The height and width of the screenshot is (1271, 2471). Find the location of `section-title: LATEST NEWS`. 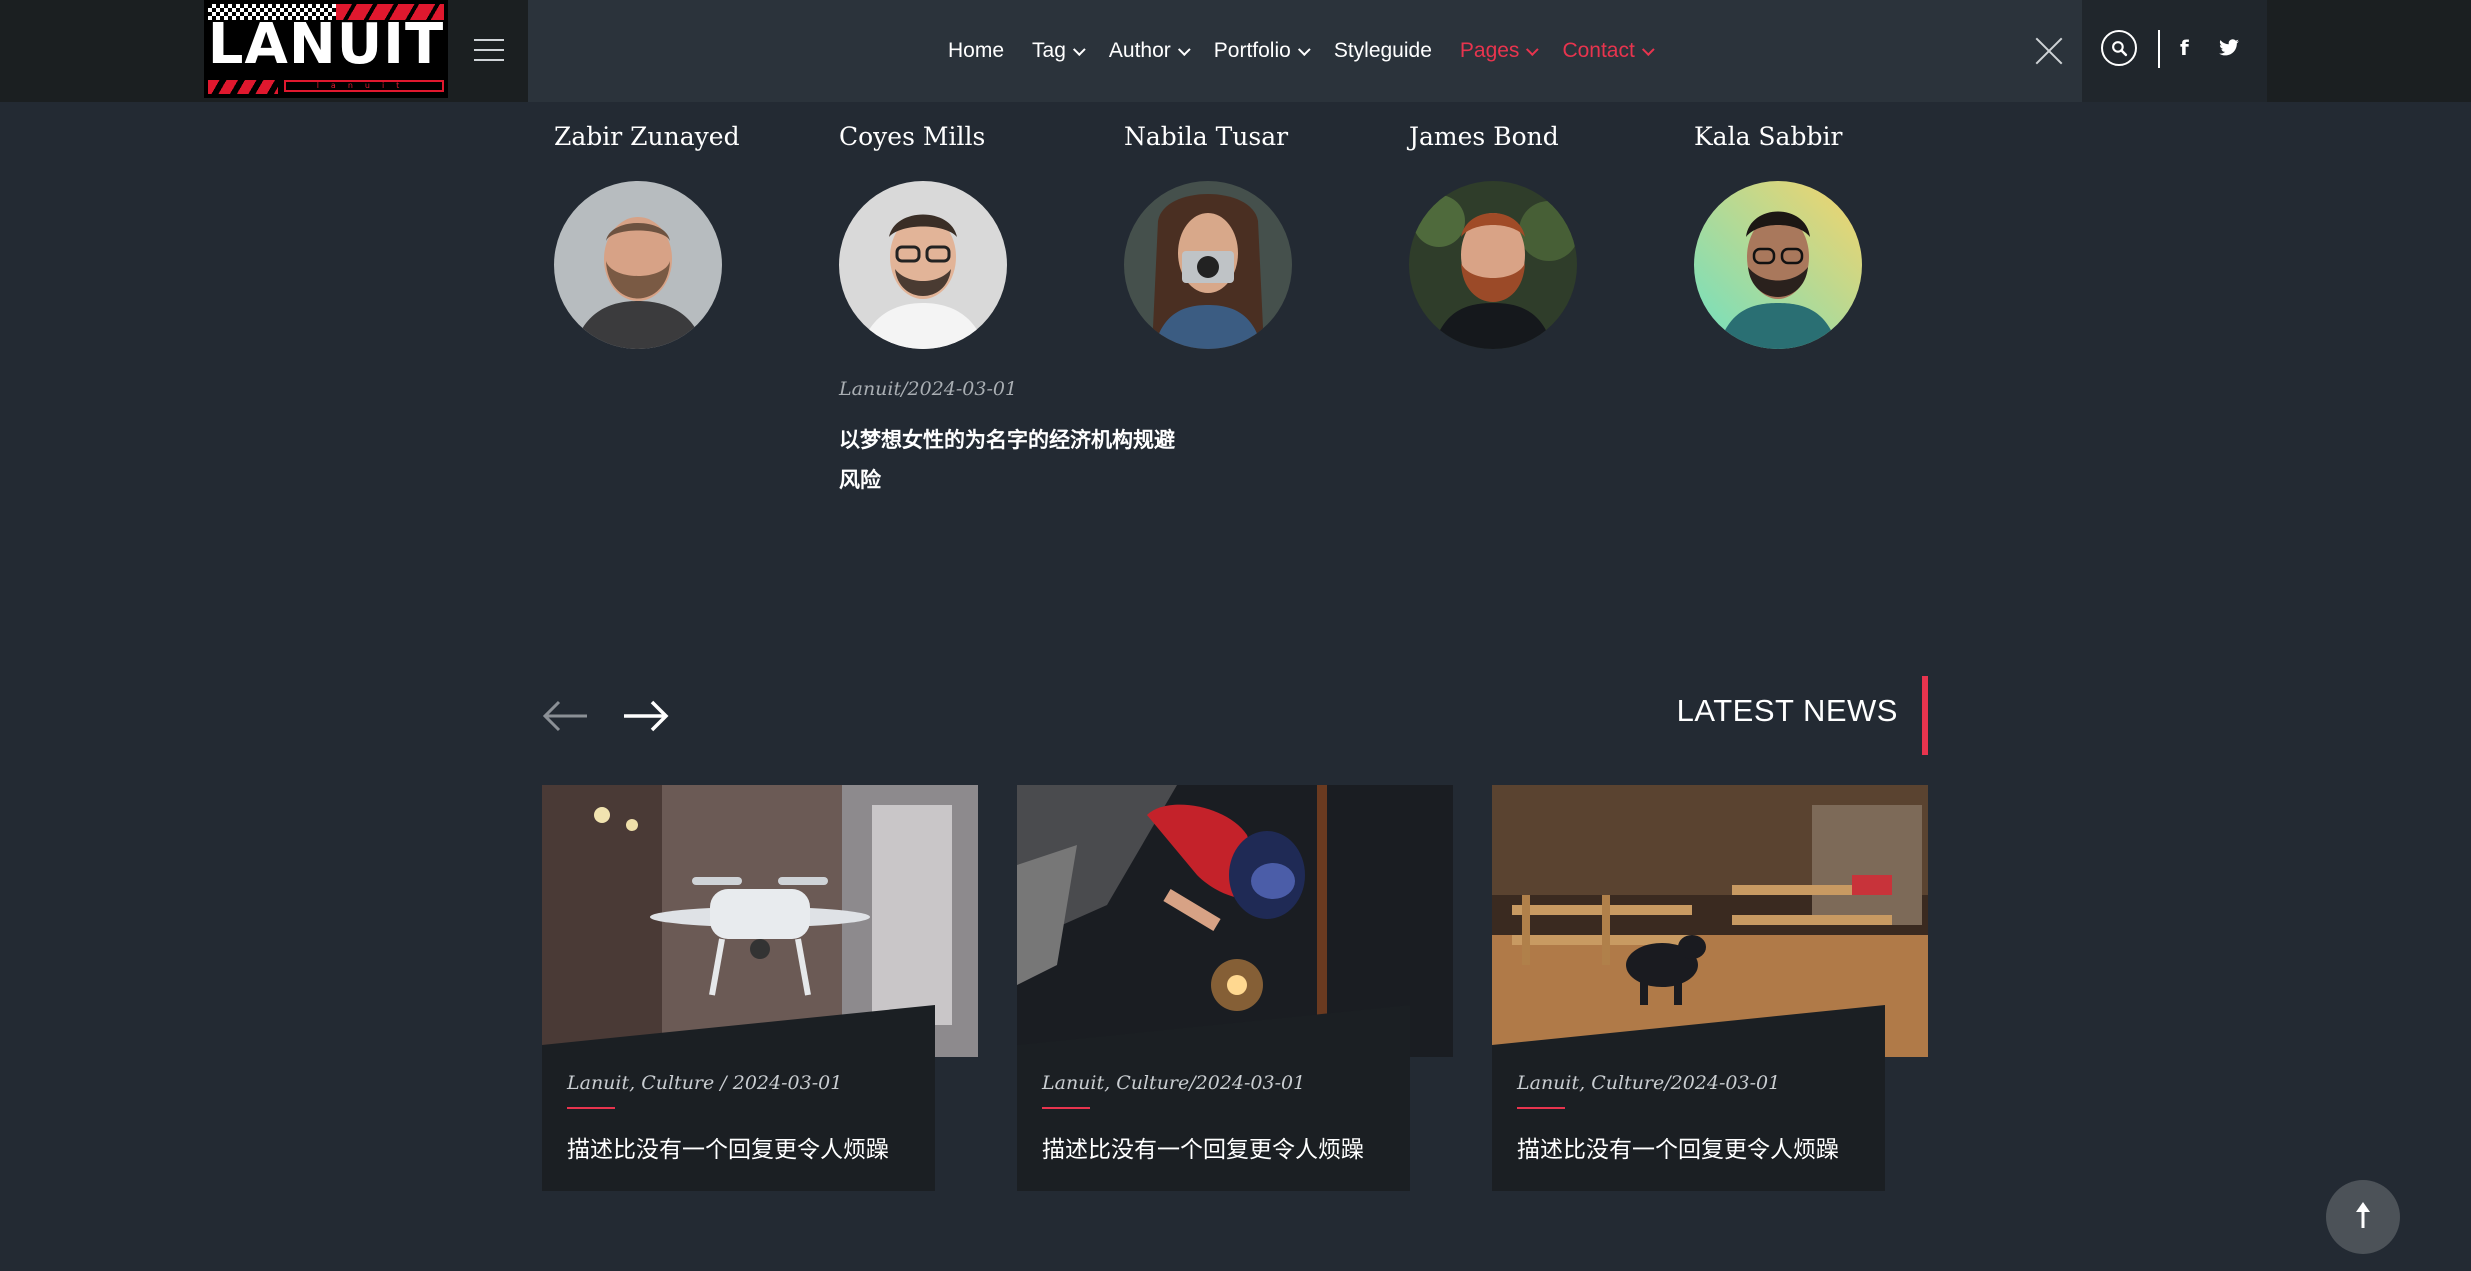

section-title: LATEST NEWS is located at coordinates (1787, 710).